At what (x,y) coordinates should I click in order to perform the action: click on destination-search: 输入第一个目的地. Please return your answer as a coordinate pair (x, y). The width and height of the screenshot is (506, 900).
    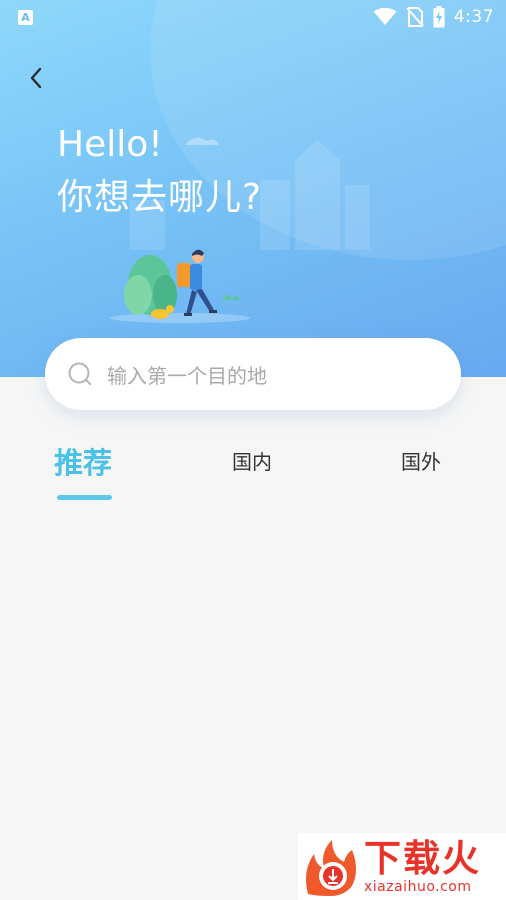
    Looking at the image, I should click on (253, 374).